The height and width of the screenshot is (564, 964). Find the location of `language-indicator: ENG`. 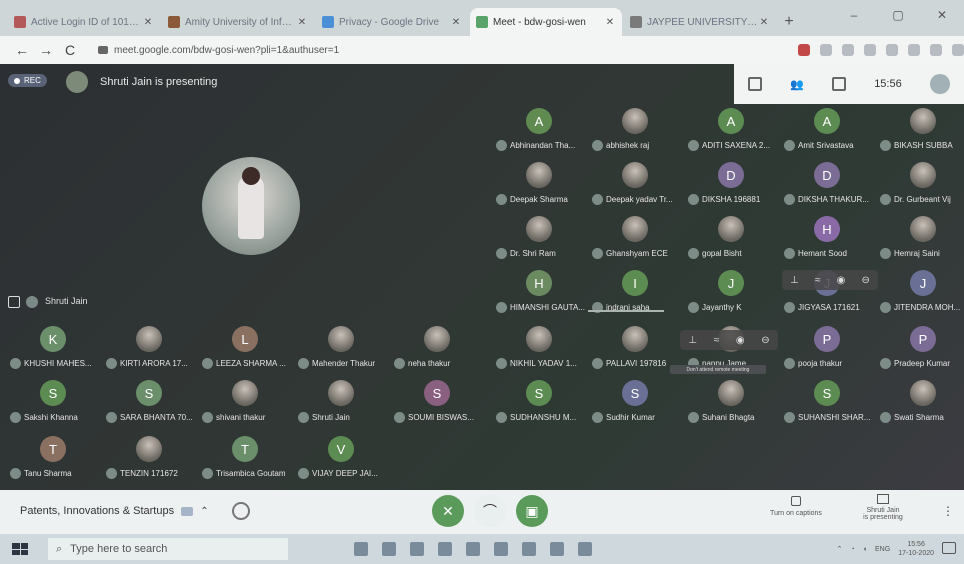

language-indicator: ENG is located at coordinates (882, 549).